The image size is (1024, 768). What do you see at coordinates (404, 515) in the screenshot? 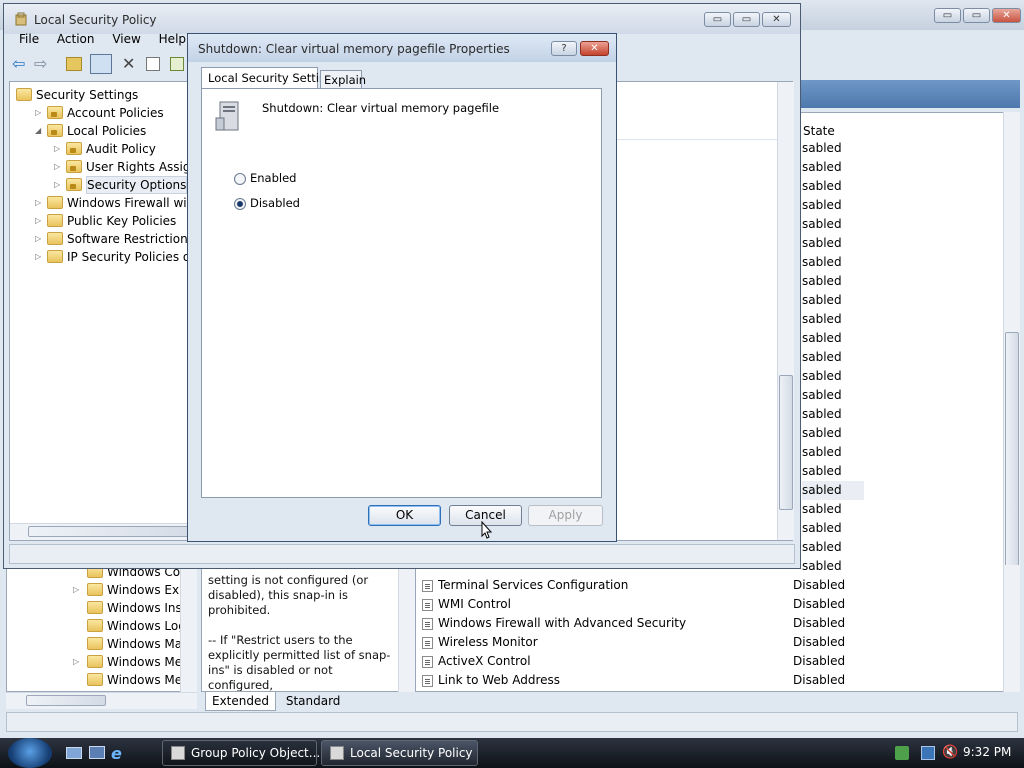
I see `ok-button: OK` at bounding box center [404, 515].